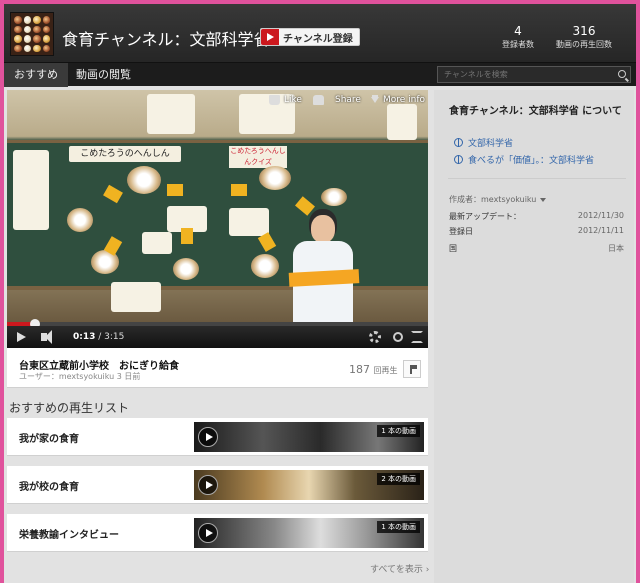 This screenshot has height=583, width=640. Describe the element at coordinates (398, 100) in the screenshot. I see `more-info-button: More info` at that location.